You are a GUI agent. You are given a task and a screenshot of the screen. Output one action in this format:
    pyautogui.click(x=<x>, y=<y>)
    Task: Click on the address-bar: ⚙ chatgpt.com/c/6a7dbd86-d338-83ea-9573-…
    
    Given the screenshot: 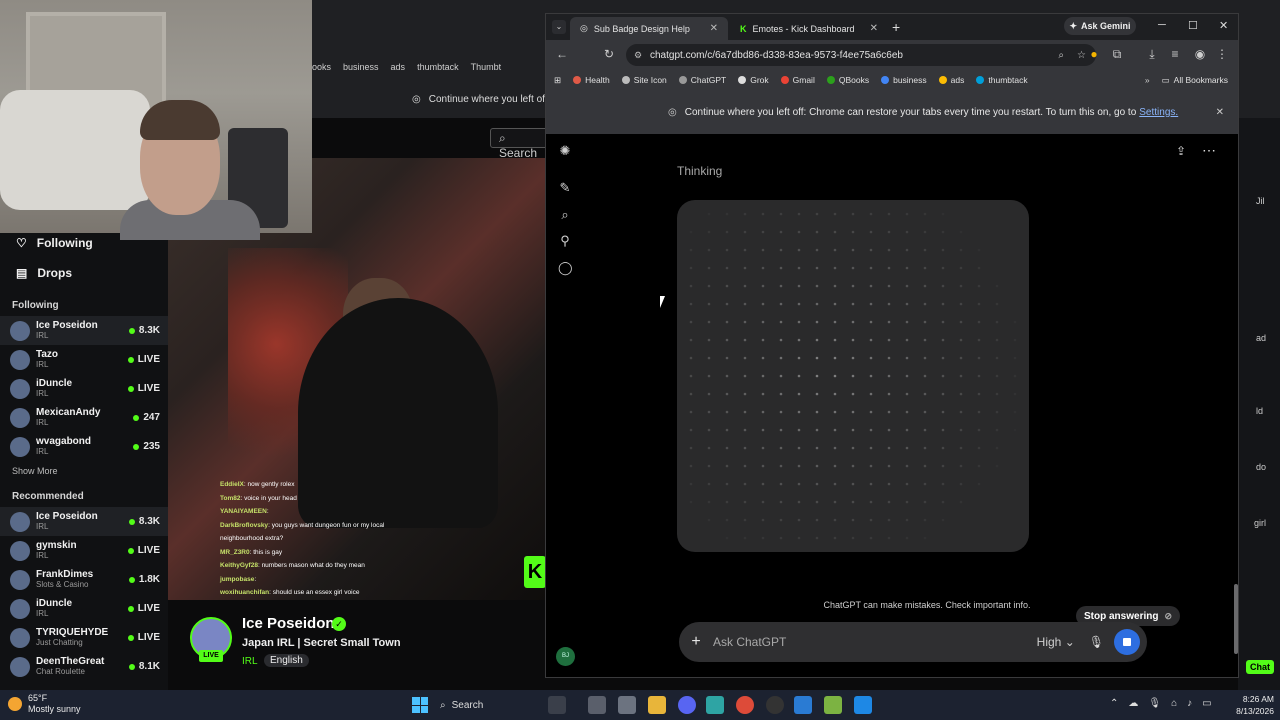 What is the action you would take?
    pyautogui.click(x=861, y=55)
    